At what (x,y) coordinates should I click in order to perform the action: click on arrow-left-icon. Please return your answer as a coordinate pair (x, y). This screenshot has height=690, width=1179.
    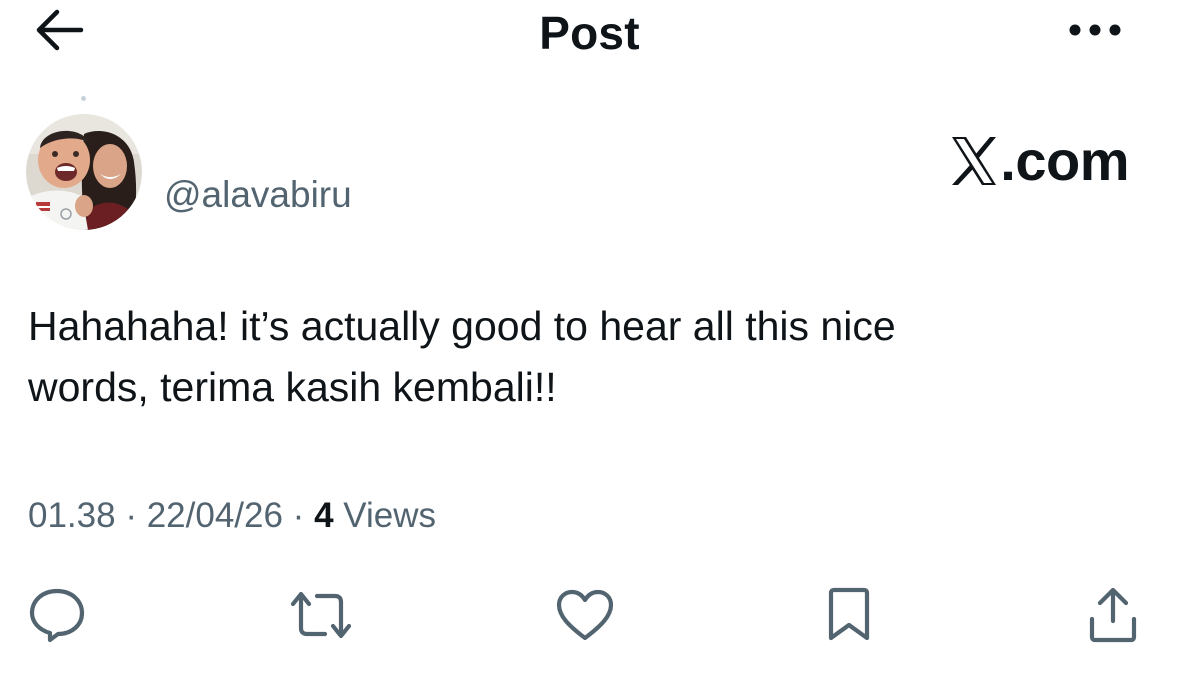
    Looking at the image, I should click on (59, 30).